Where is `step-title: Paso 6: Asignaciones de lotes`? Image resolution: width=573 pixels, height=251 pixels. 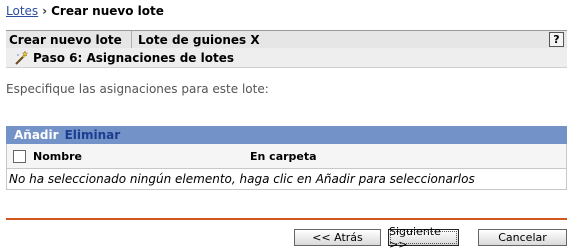 step-title: Paso 6: Asignaciones de lotes is located at coordinates (133, 57).